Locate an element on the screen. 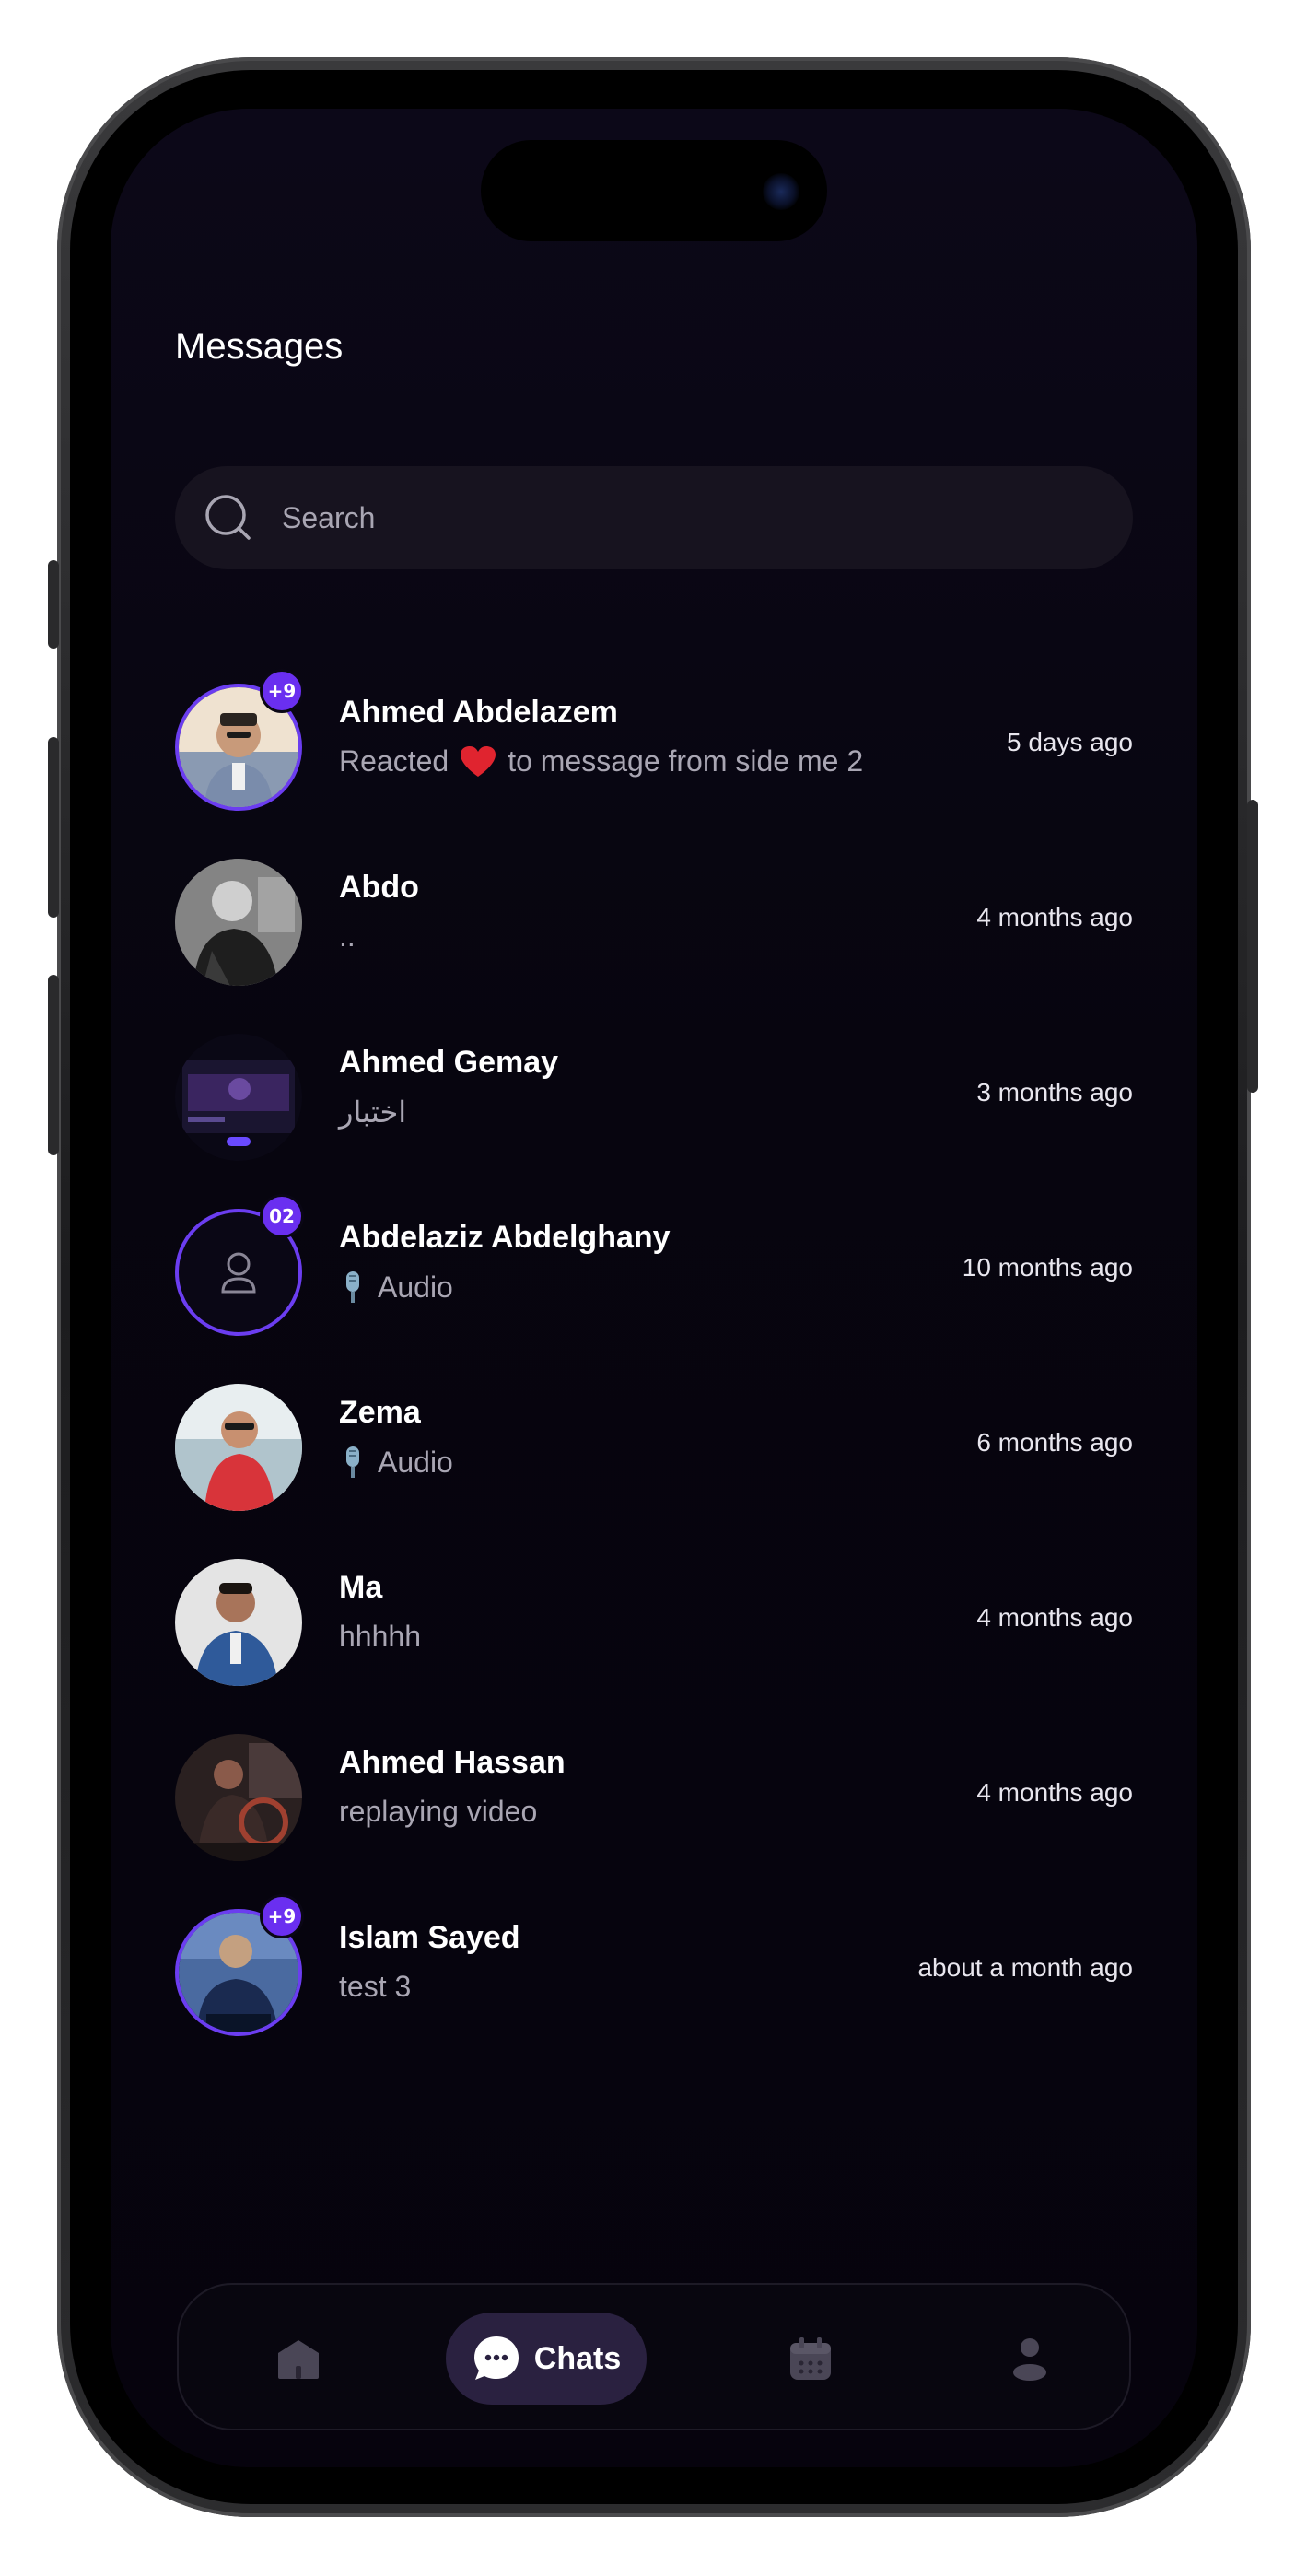 This screenshot has width=1307, height=2576. message-preview: hhhhh is located at coordinates (380, 1637).